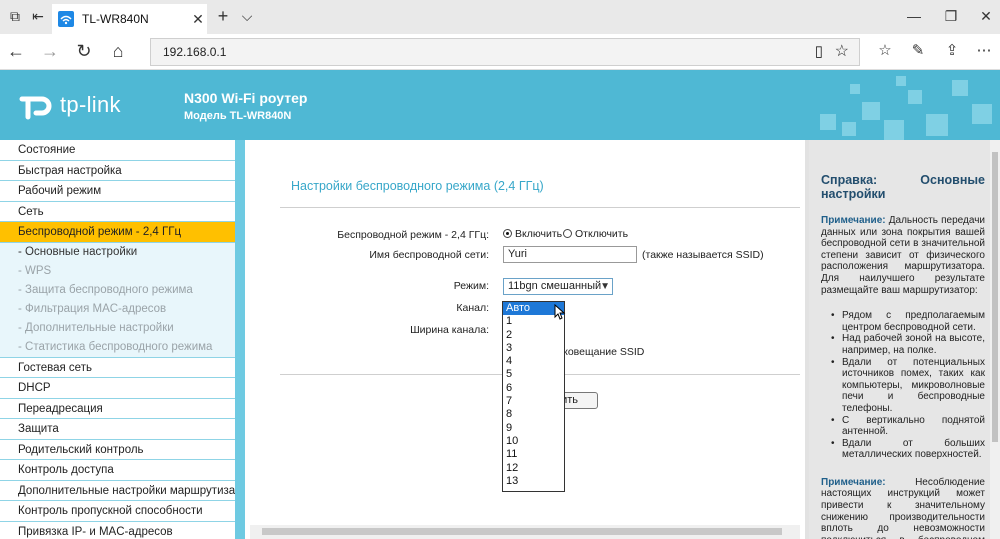  Describe the element at coordinates (117, 171) in the screenshot. I see `sidebar-item-quick-setup: Быстрая настройка` at that location.